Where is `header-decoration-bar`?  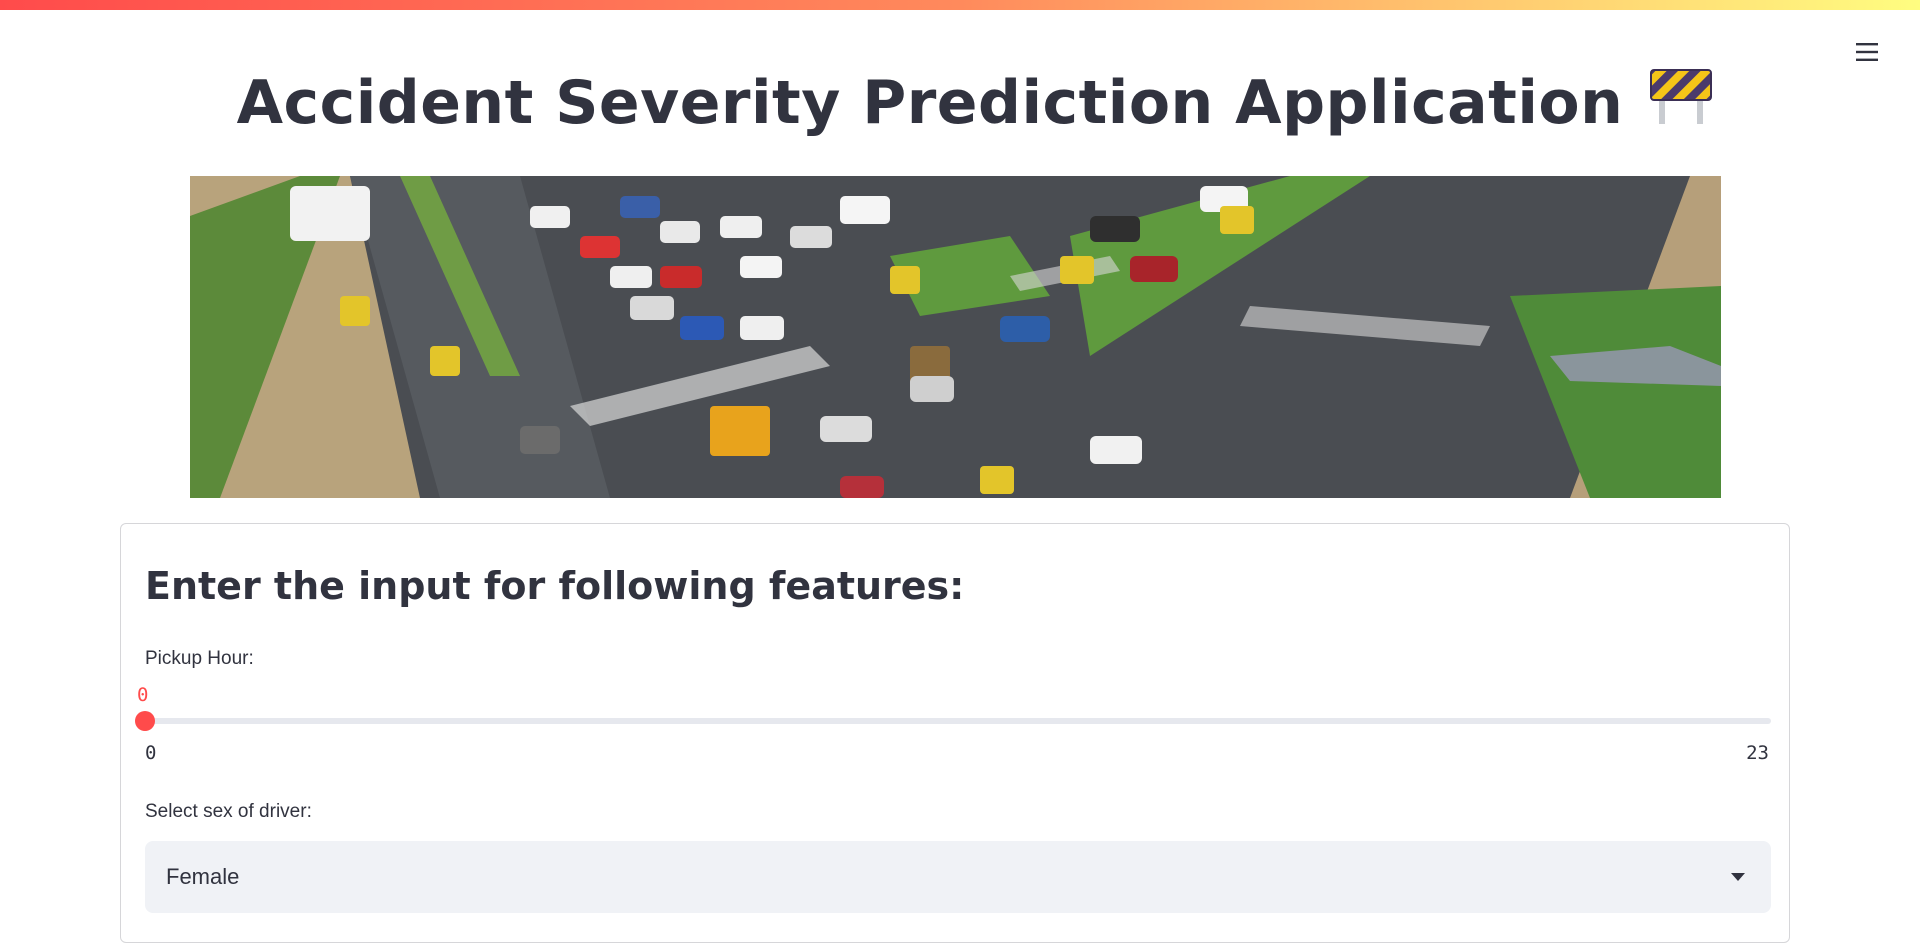 header-decoration-bar is located at coordinates (960, 5).